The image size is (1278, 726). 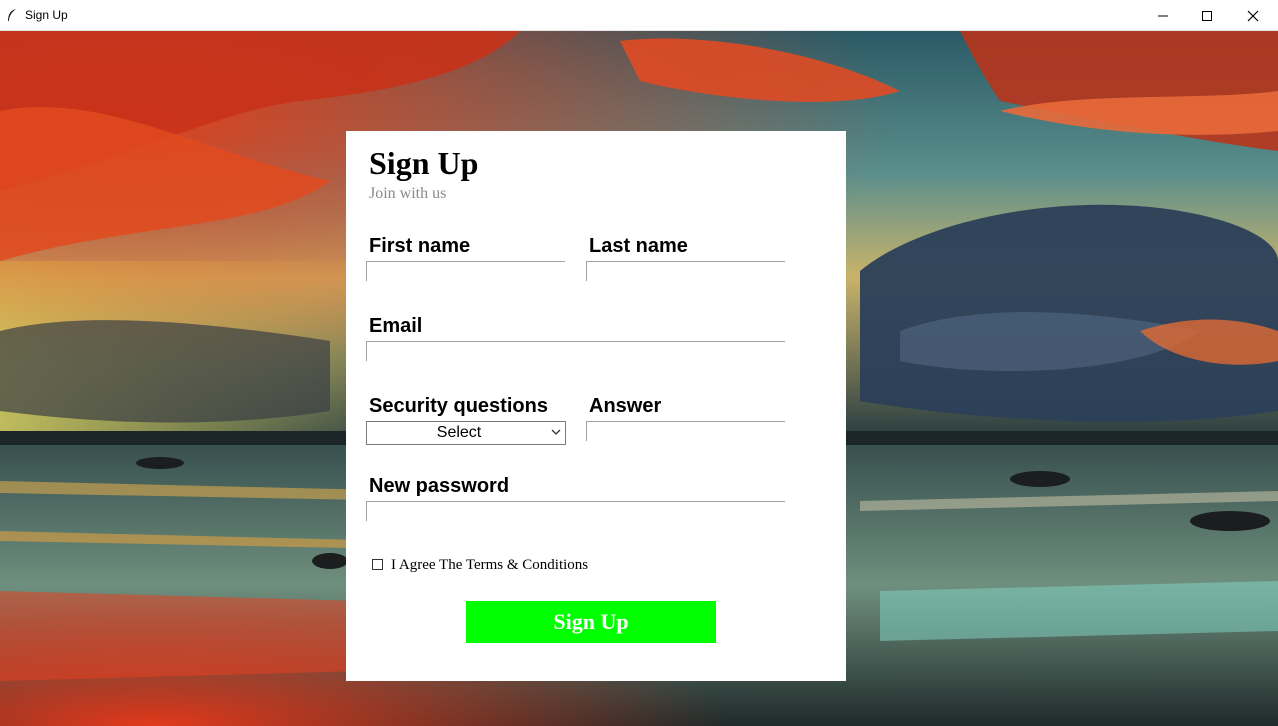 I want to click on last-name-label: Last name, so click(x=638, y=246).